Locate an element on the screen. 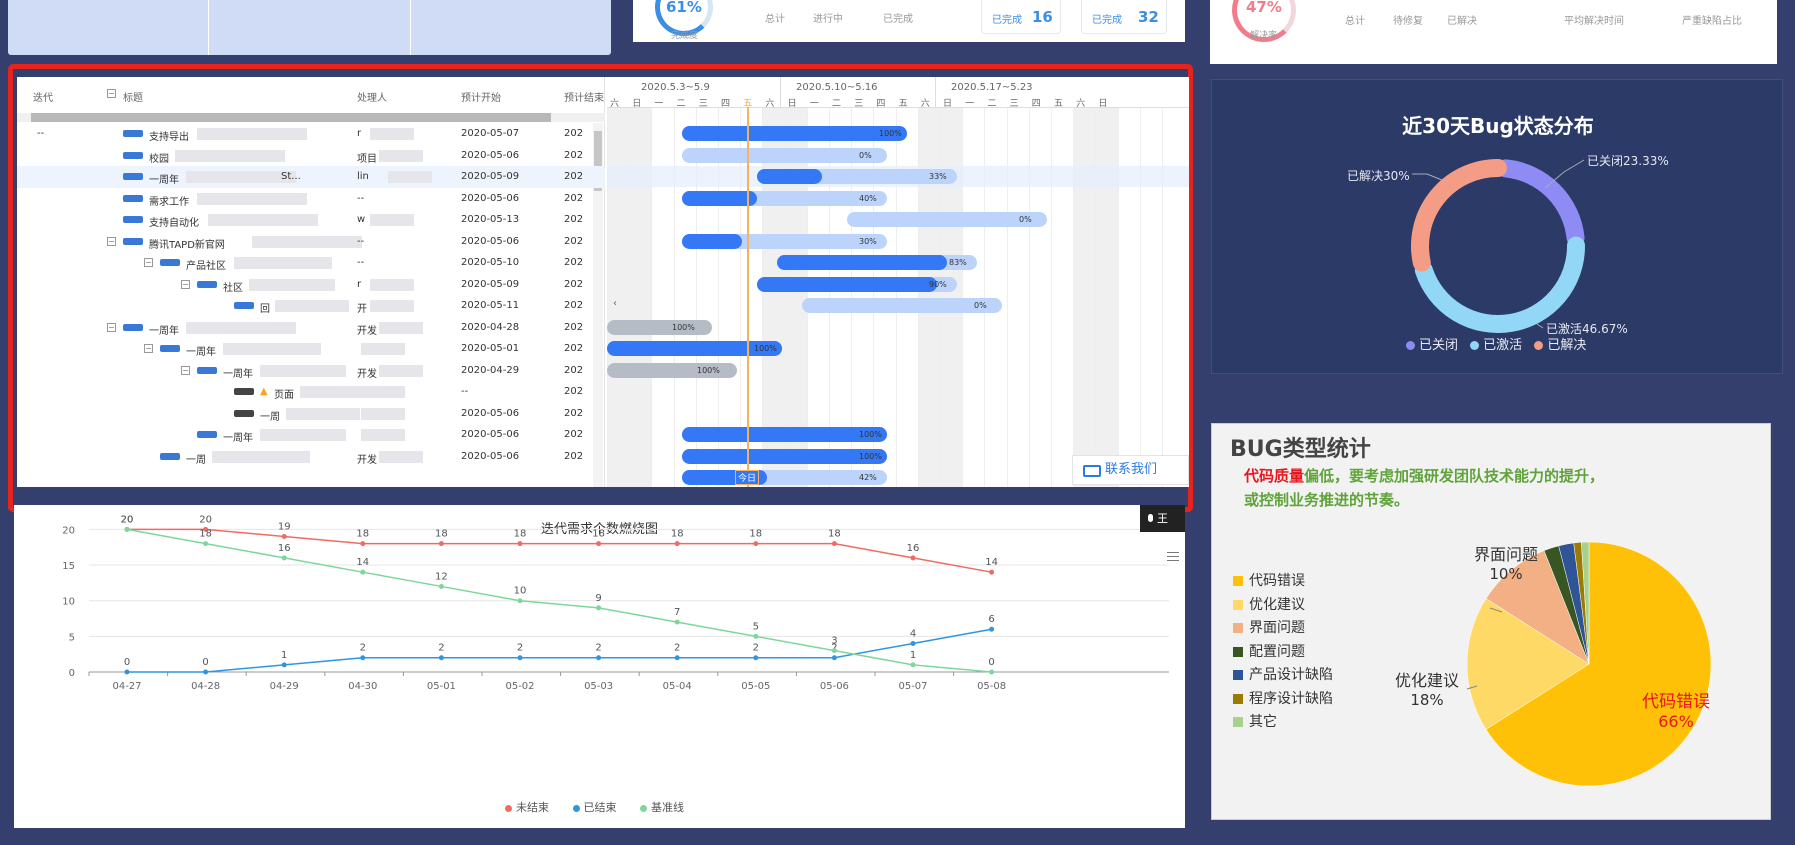 This screenshot has height=845, width=1795. legend-baseline: 基准线 is located at coordinates (662, 807).